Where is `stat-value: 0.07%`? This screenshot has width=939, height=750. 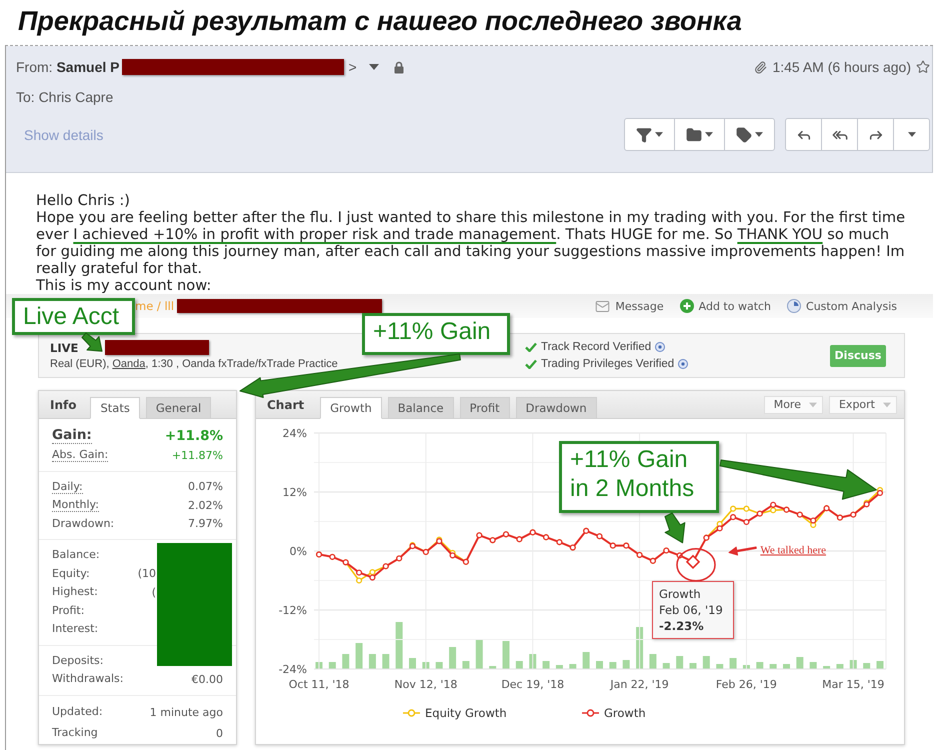 stat-value: 0.07% is located at coordinates (205, 487).